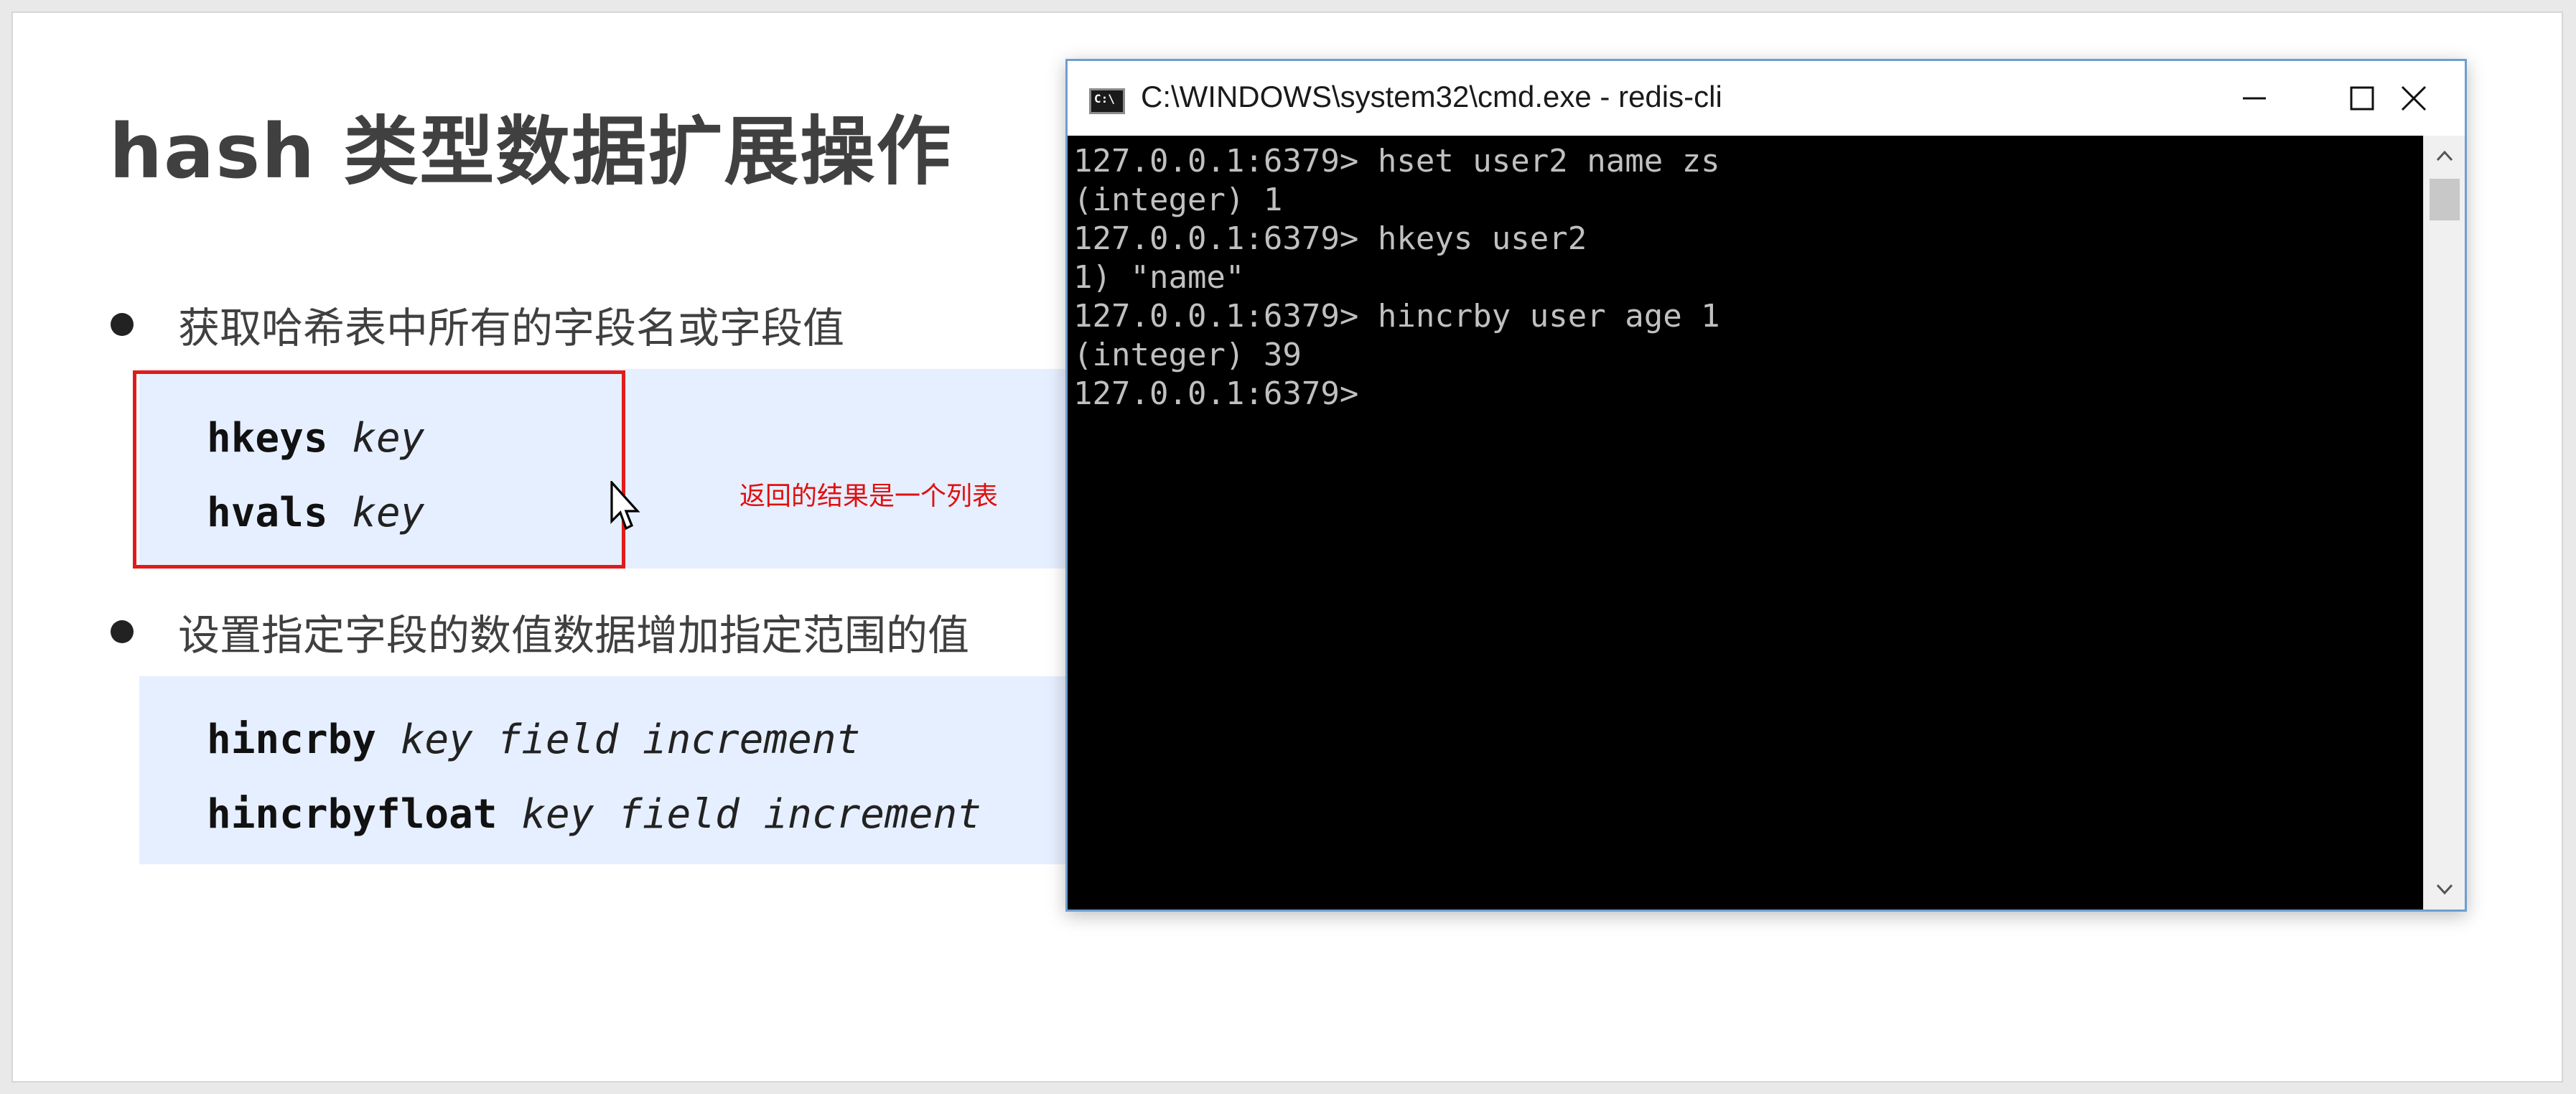 The image size is (2576, 1094). What do you see at coordinates (379, 469) in the screenshot?
I see `red-highlight-box` at bounding box center [379, 469].